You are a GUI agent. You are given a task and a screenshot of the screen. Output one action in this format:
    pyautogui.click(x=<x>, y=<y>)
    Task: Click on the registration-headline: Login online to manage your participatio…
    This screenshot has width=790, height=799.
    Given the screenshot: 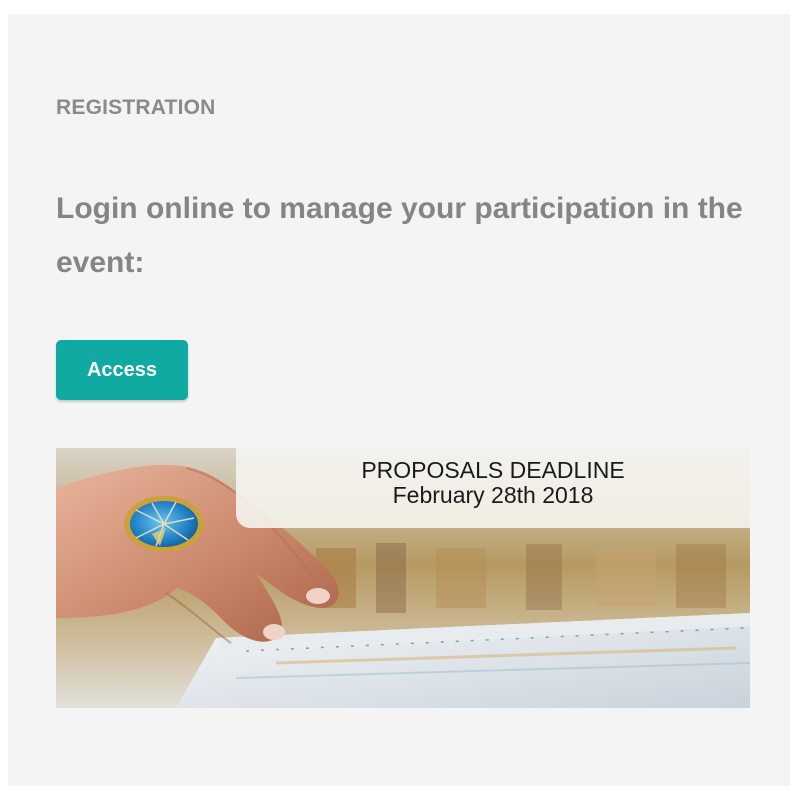 What is the action you would take?
    pyautogui.click(x=399, y=235)
    